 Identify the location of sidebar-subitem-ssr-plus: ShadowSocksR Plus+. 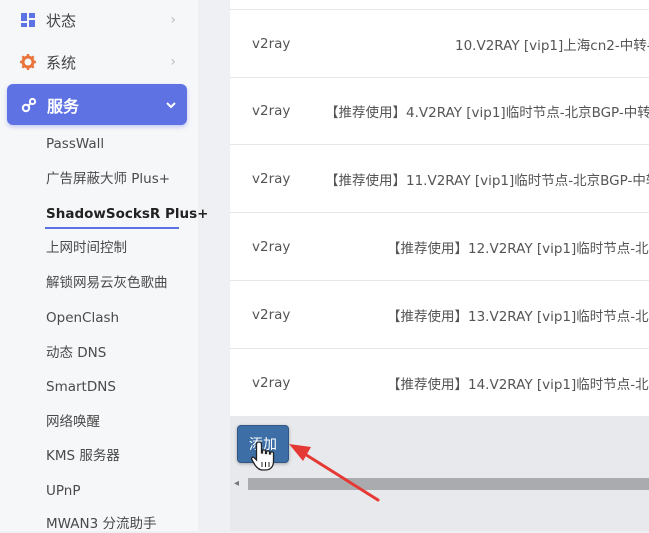
(127, 214).